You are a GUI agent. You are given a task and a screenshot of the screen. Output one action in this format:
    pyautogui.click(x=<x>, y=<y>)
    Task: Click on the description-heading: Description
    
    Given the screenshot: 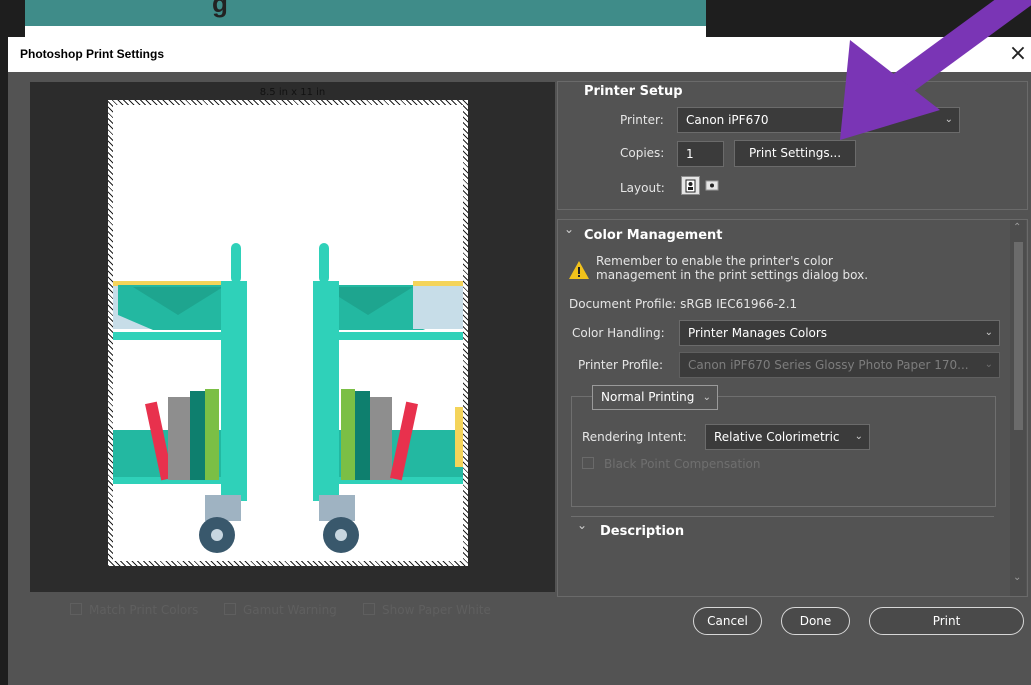 What is the action you would take?
    pyautogui.click(x=642, y=531)
    